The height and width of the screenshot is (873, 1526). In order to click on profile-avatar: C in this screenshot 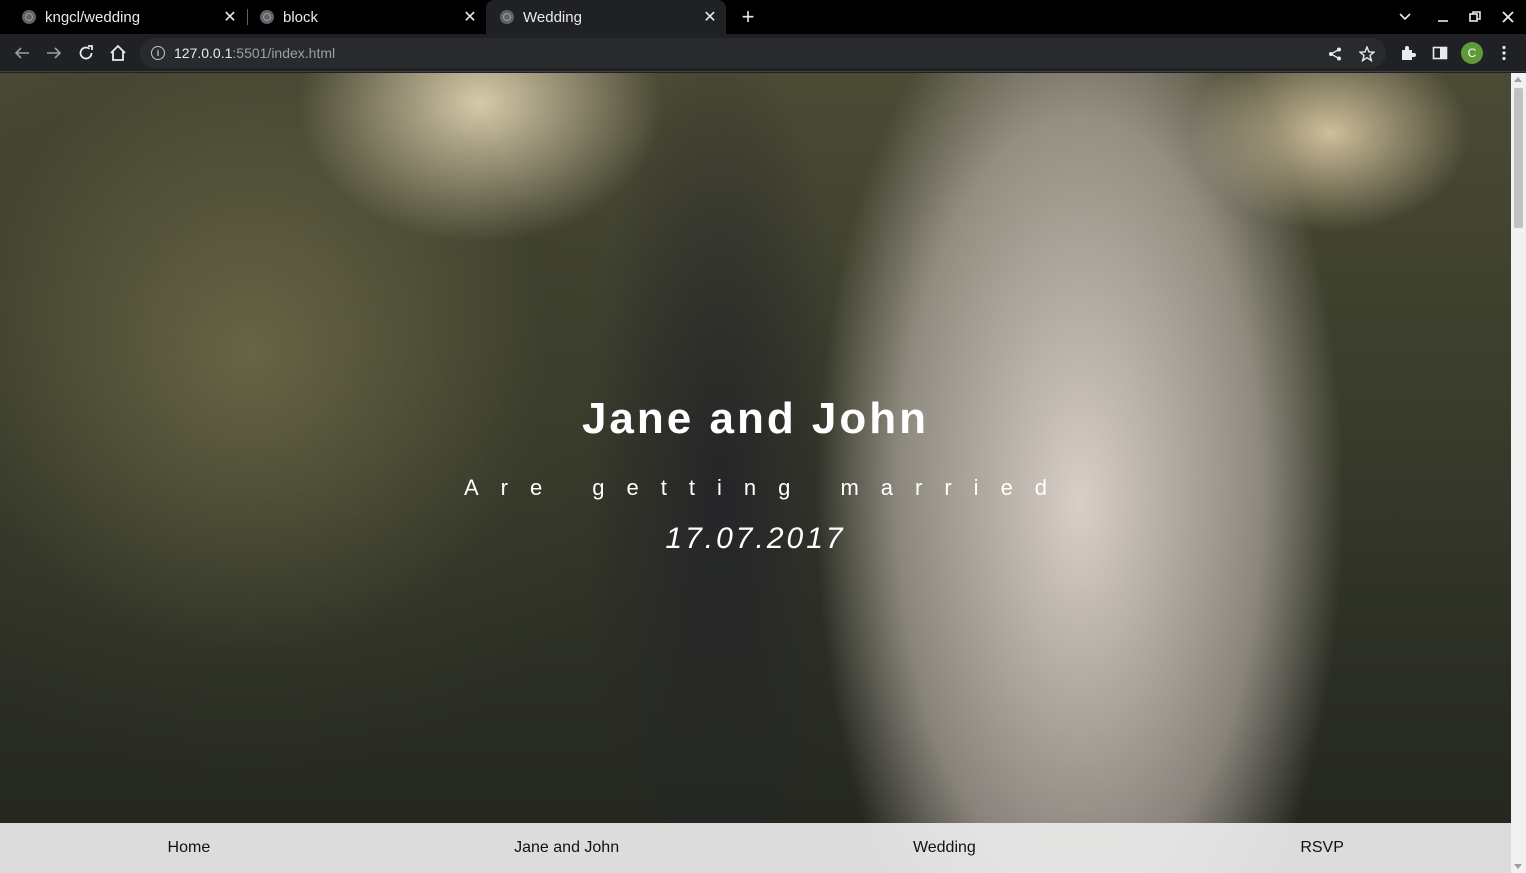, I will do `click(1472, 53)`.